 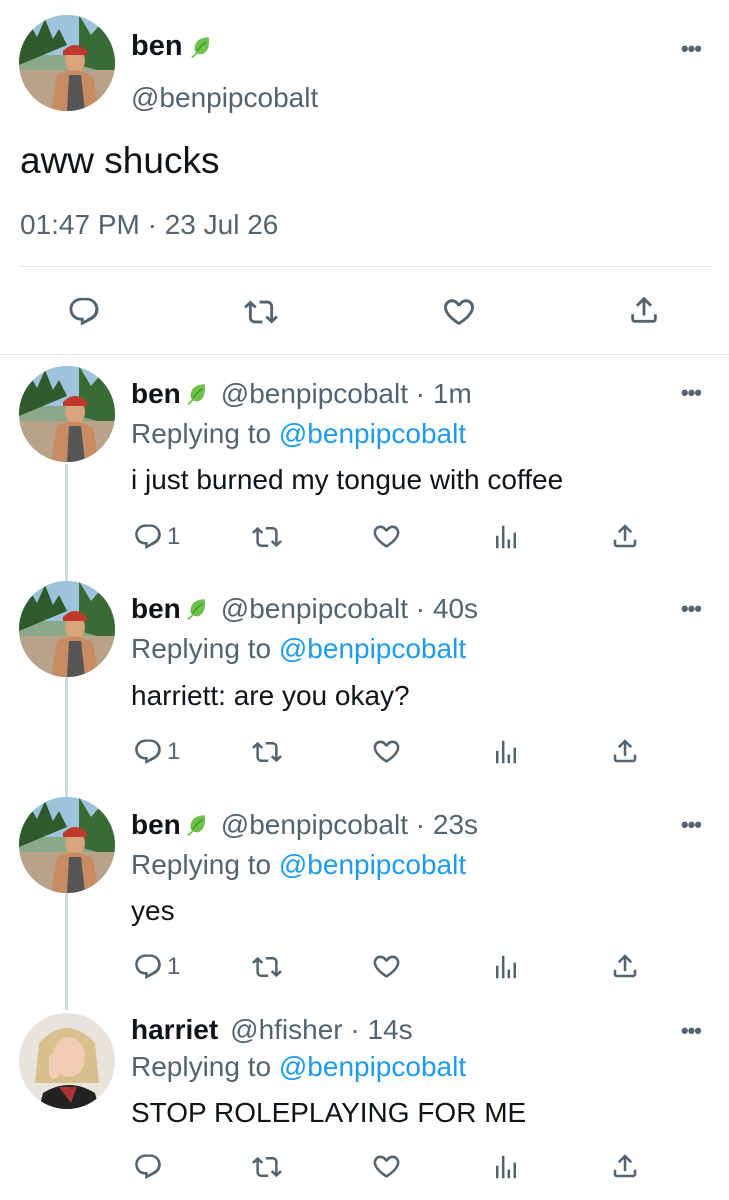 I want to click on reply-text: STOP ROLEPLAYING FOR ME, so click(x=329, y=1112).